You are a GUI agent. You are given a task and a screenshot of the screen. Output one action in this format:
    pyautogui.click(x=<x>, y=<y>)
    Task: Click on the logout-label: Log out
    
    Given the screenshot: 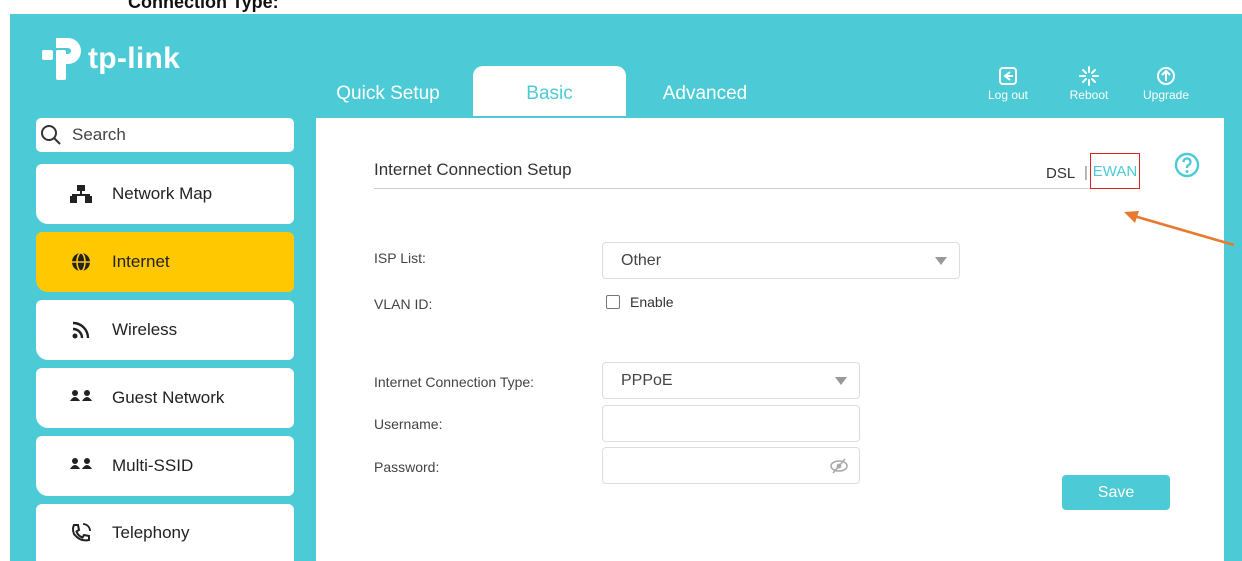 What is the action you would take?
    pyautogui.click(x=1008, y=95)
    